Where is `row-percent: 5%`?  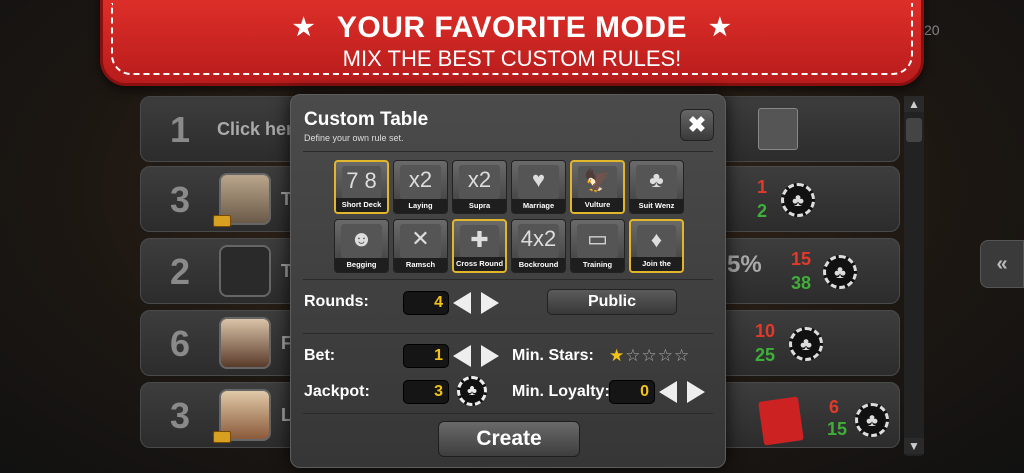
row-percent: 5% is located at coordinates (744, 264).